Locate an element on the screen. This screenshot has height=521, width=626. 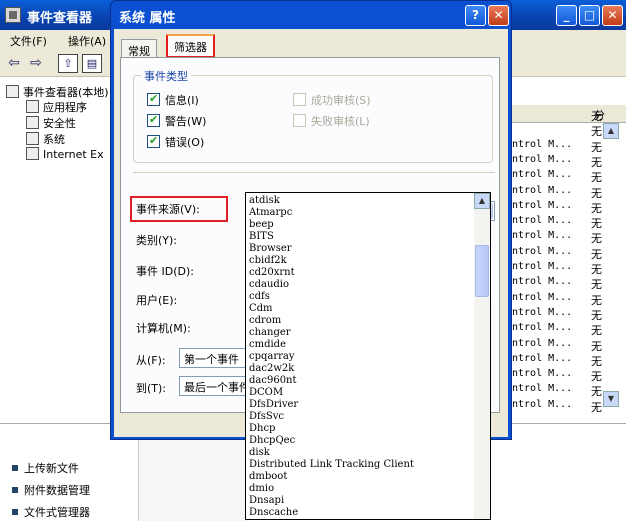
dialog-title: 系统 属性 is located at coordinates (147, 18).